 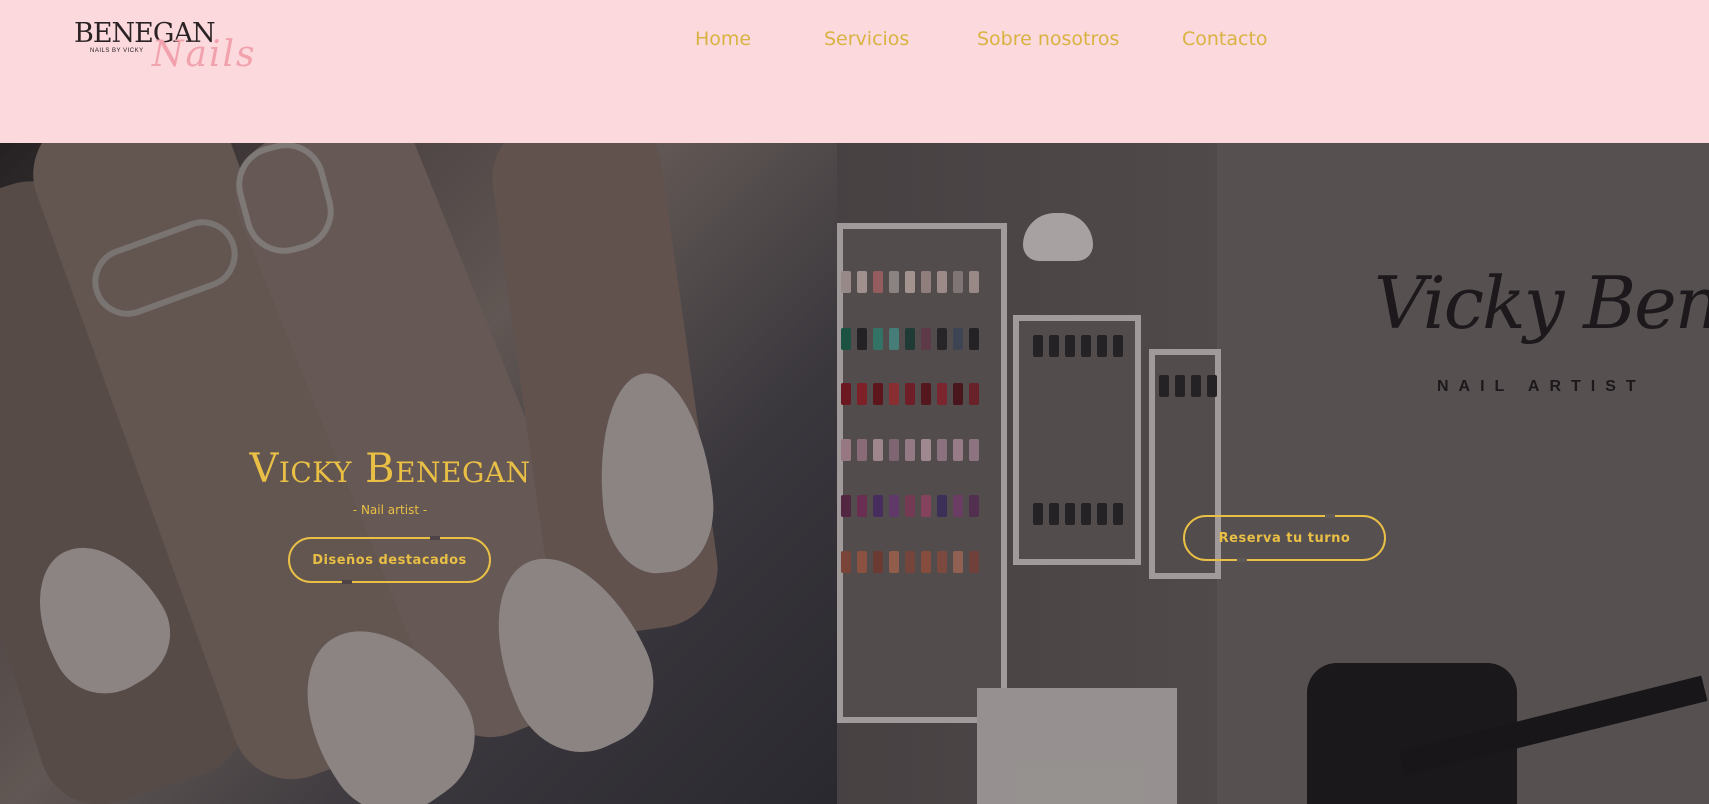 What do you see at coordinates (390, 510) in the screenshot?
I see `hero-subtitle: - Nail artist -` at bounding box center [390, 510].